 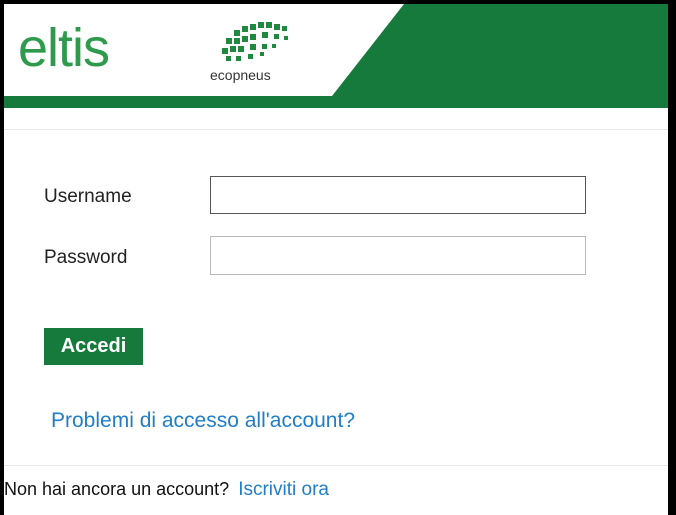 What do you see at coordinates (672, 257) in the screenshot?
I see `window-frame-right` at bounding box center [672, 257].